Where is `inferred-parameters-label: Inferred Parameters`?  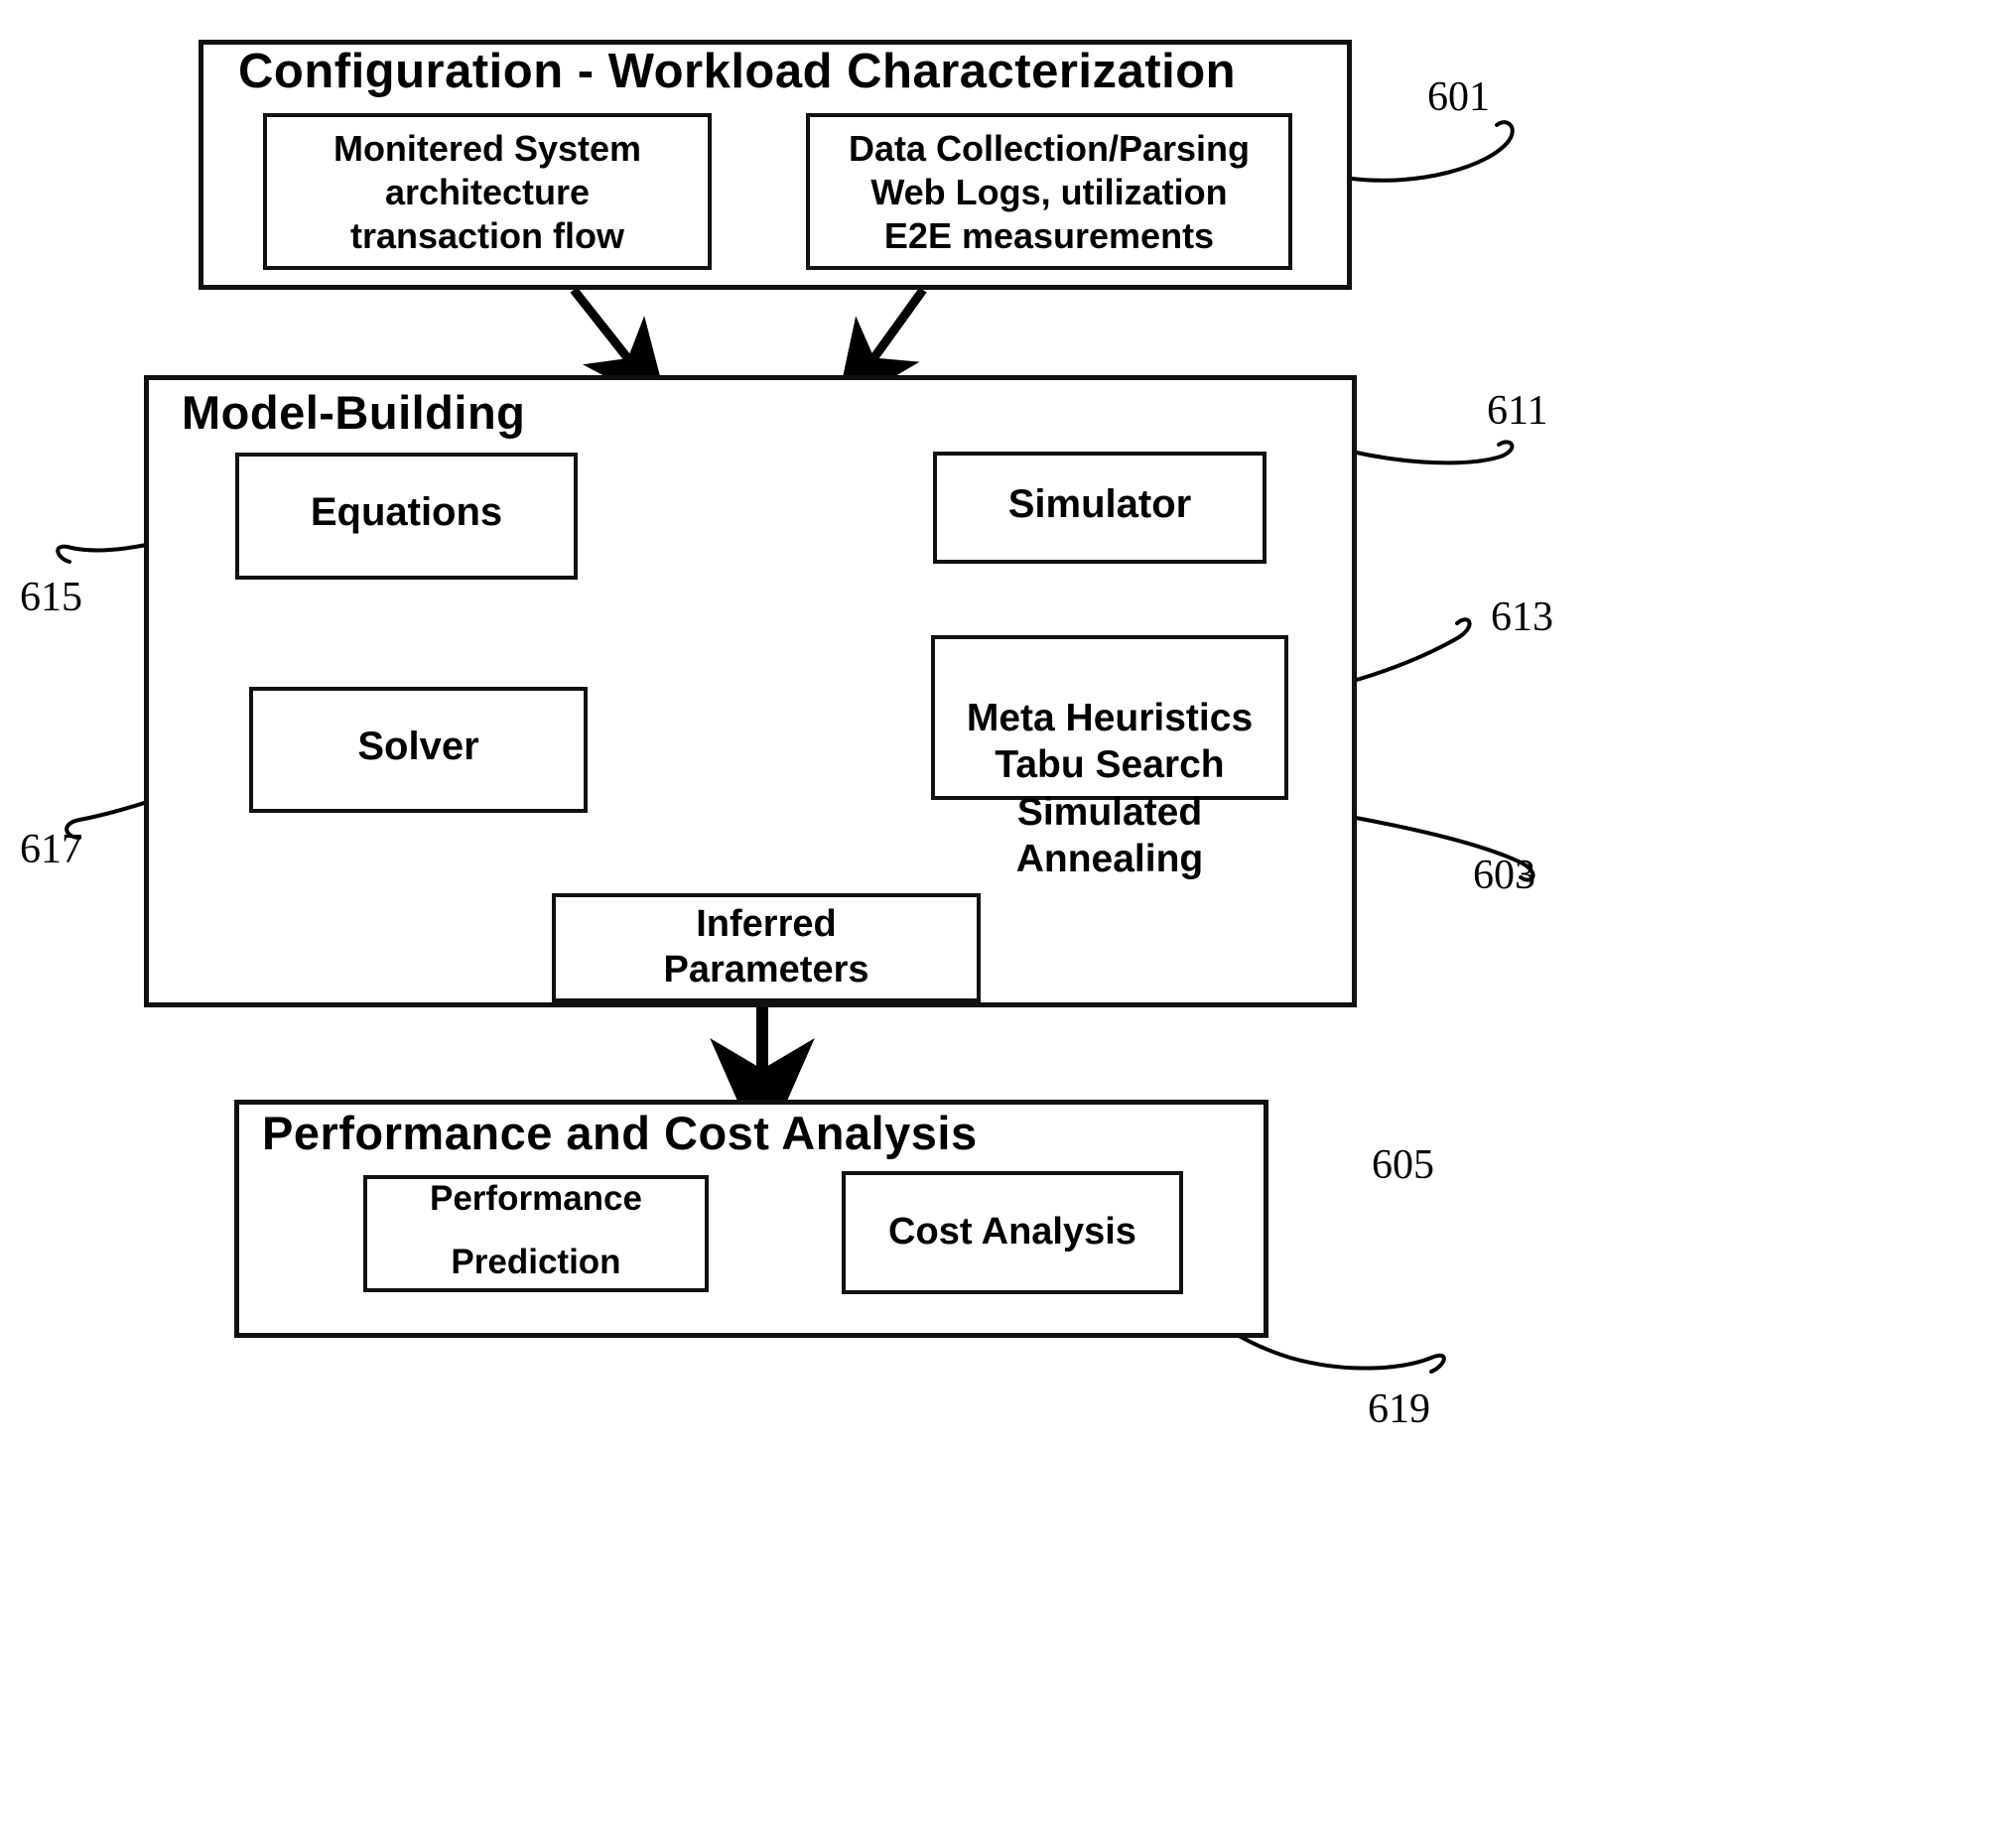 inferred-parameters-label: Inferred Parameters is located at coordinates (766, 947).